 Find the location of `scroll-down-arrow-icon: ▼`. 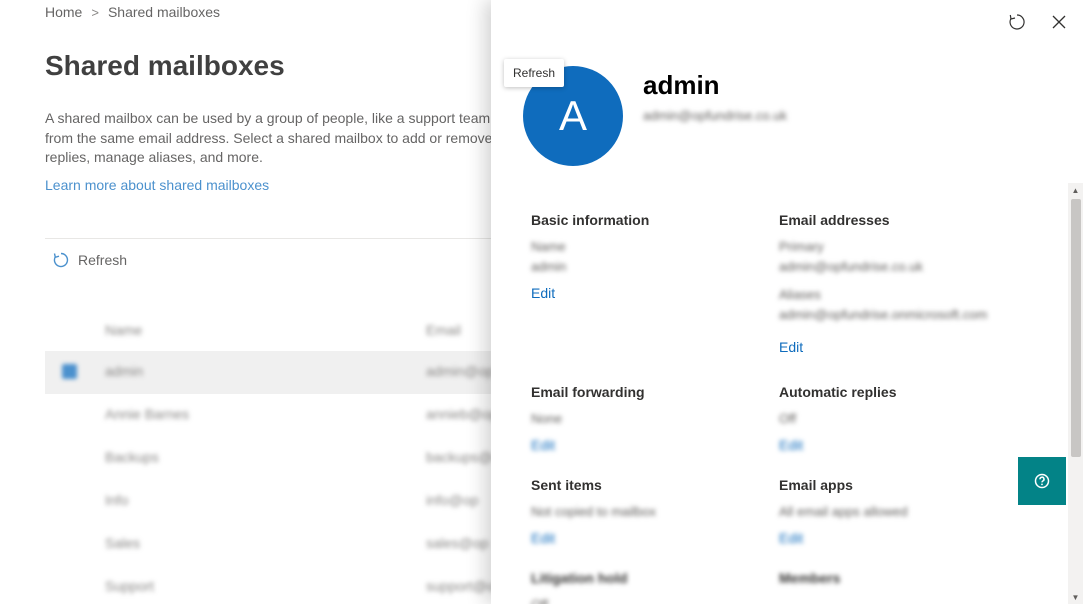

scroll-down-arrow-icon: ▼ is located at coordinates (1075, 597).